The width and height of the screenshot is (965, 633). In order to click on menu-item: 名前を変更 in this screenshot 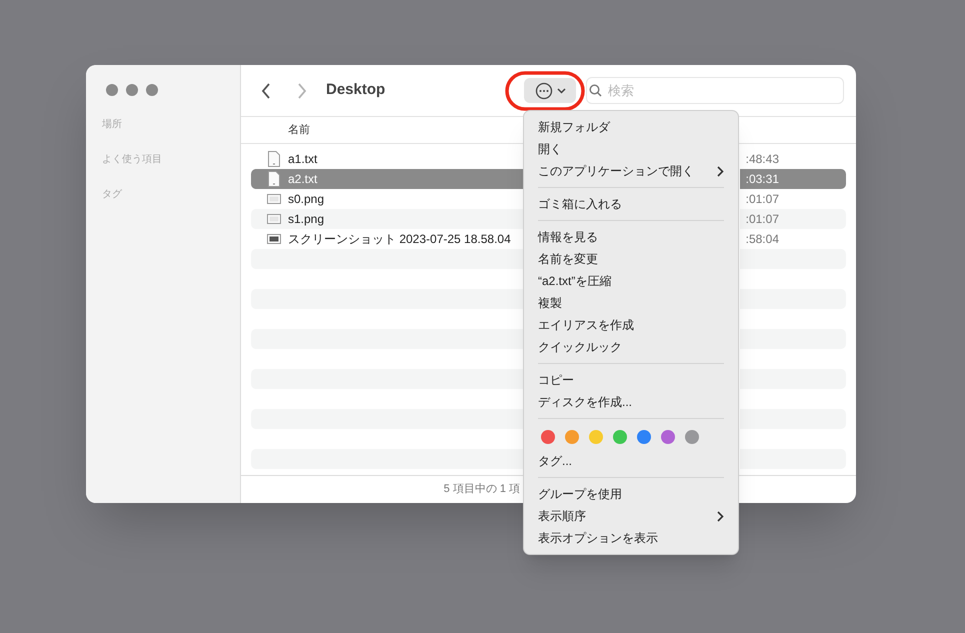, I will do `click(631, 259)`.